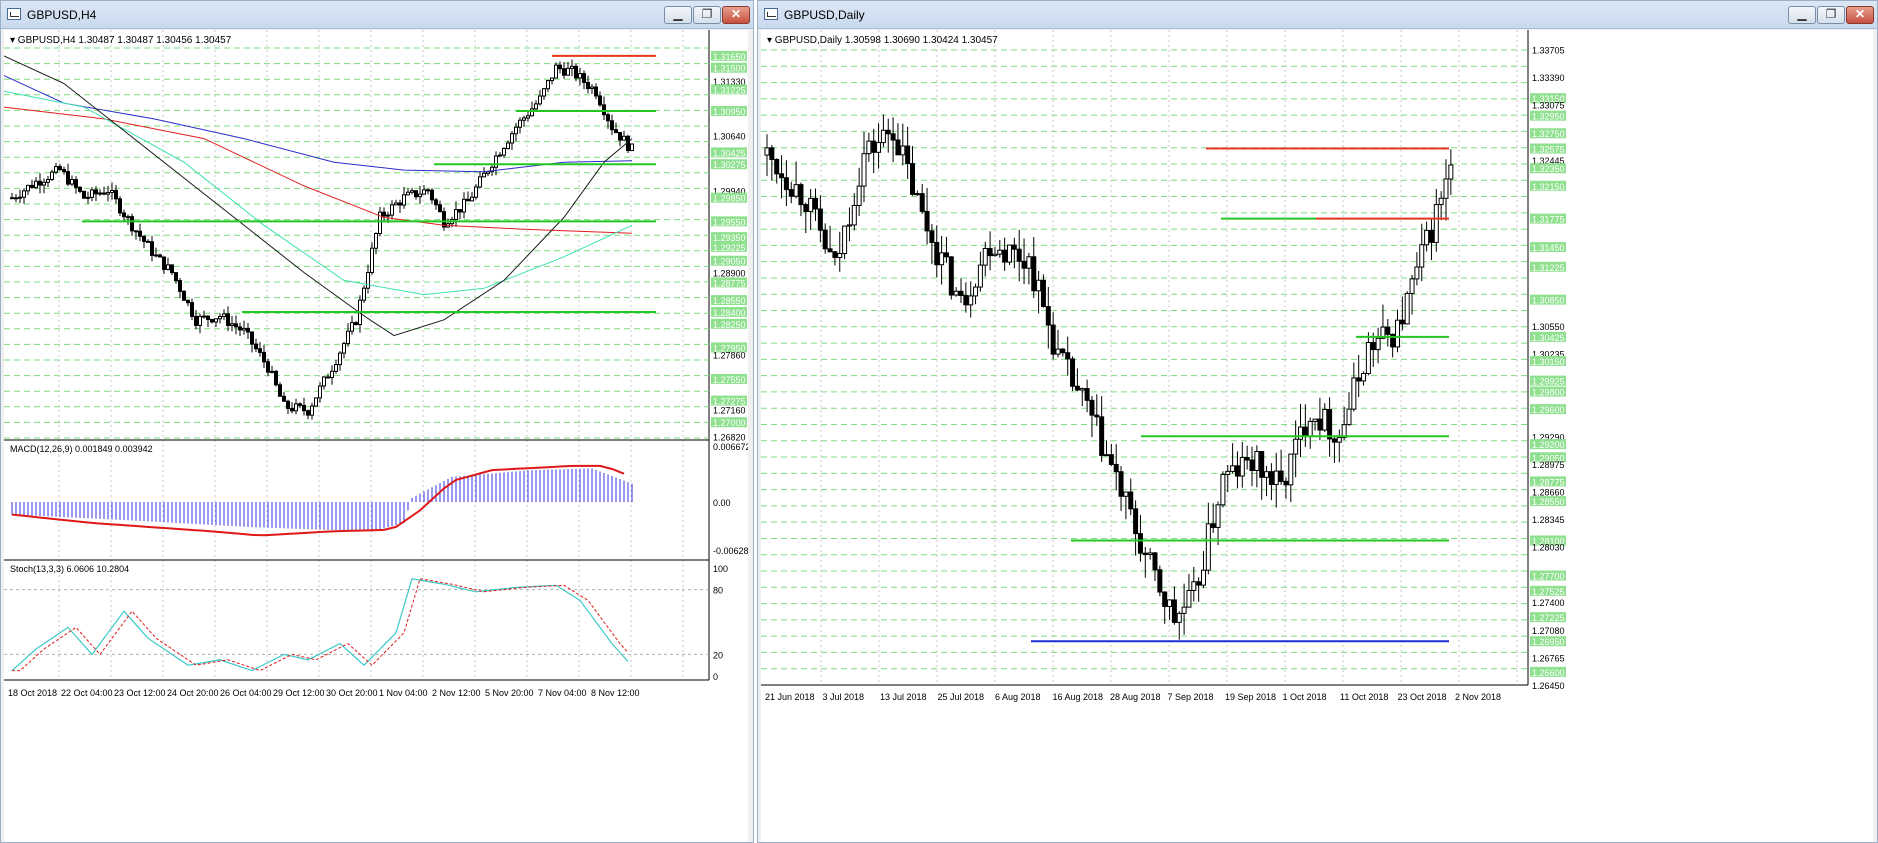 Image resolution: width=1878 pixels, height=843 pixels. I want to click on title-bar: GBPUSD,Daily ▁ ❐ ✕, so click(1317, 15).